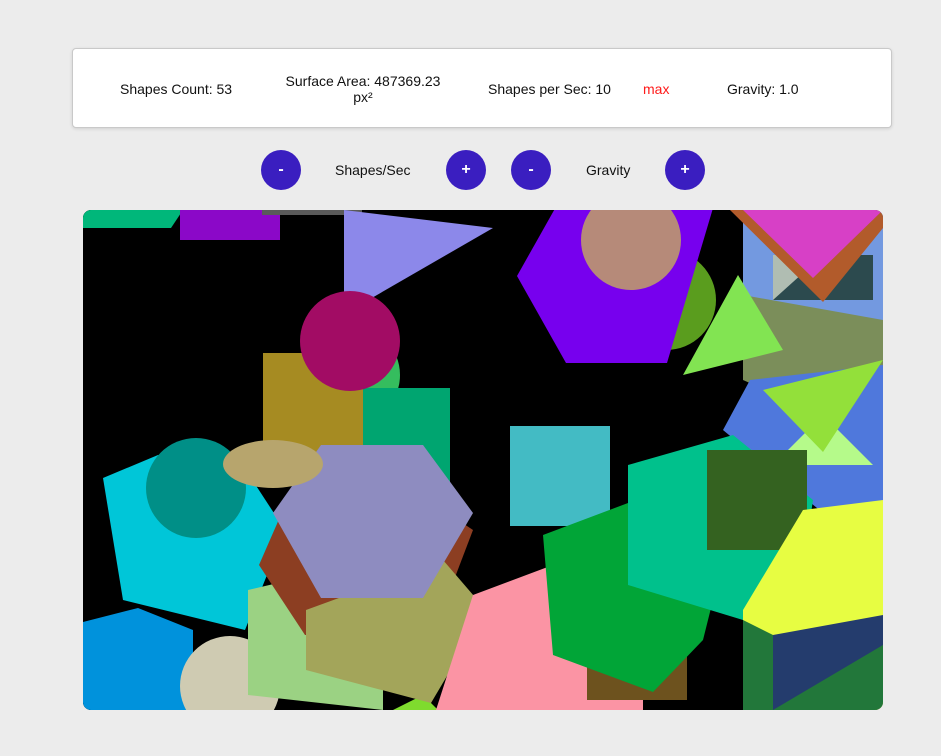  Describe the element at coordinates (656, 89) in the screenshot. I see `max-indicator: max` at that location.